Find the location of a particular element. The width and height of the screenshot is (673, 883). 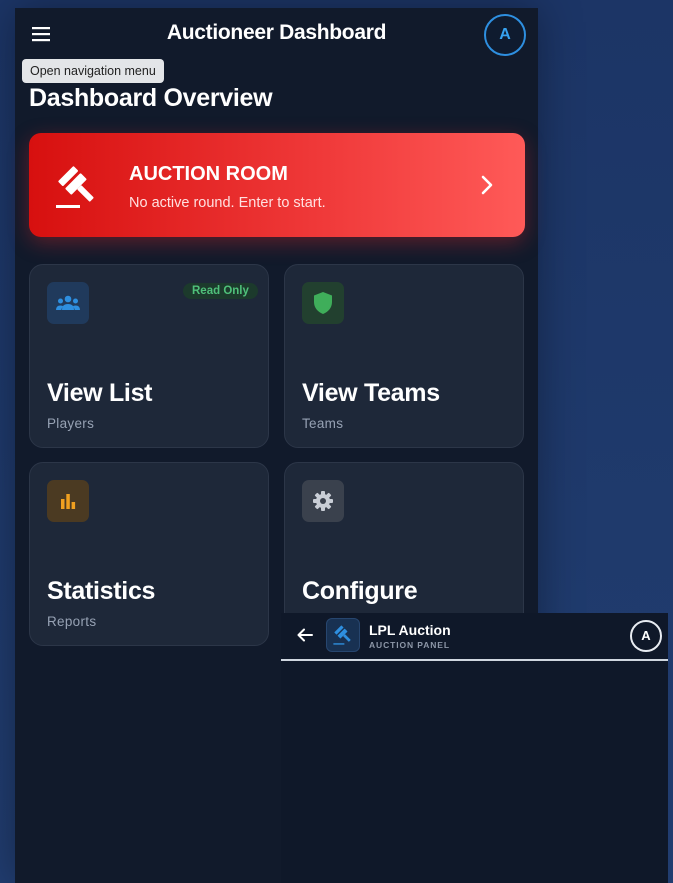

navigation-tooltip: Open navigation menu is located at coordinates (93, 71).